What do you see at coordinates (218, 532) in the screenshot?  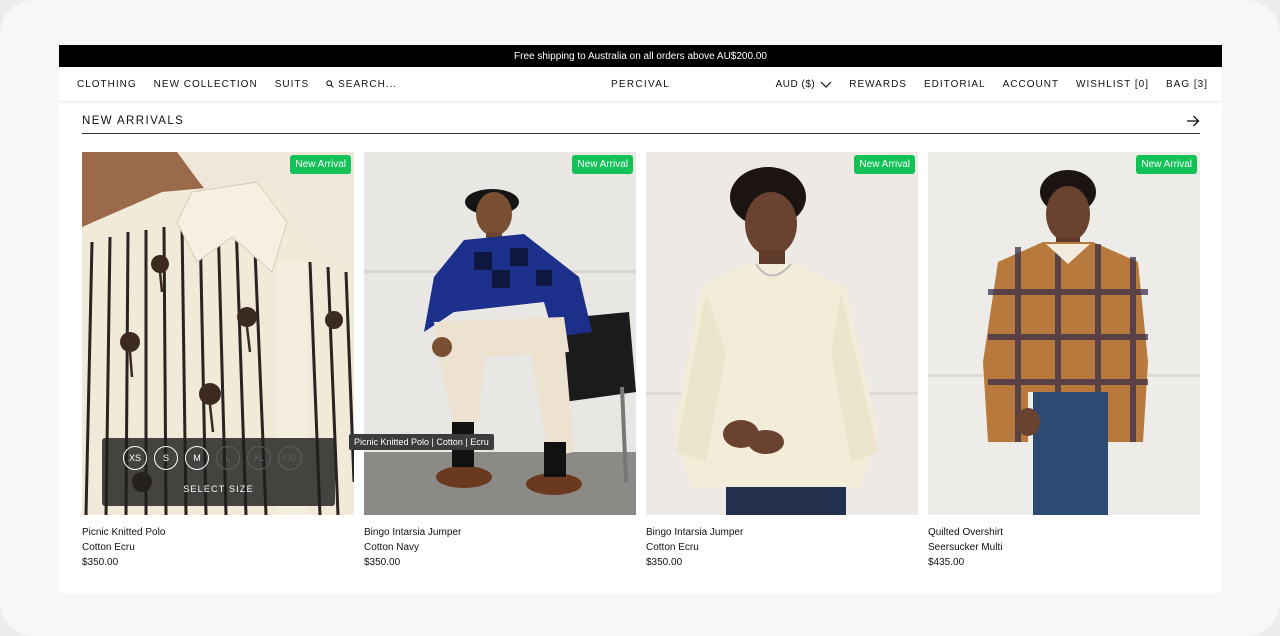 I see `product-name: Picnic Knitted Polo` at bounding box center [218, 532].